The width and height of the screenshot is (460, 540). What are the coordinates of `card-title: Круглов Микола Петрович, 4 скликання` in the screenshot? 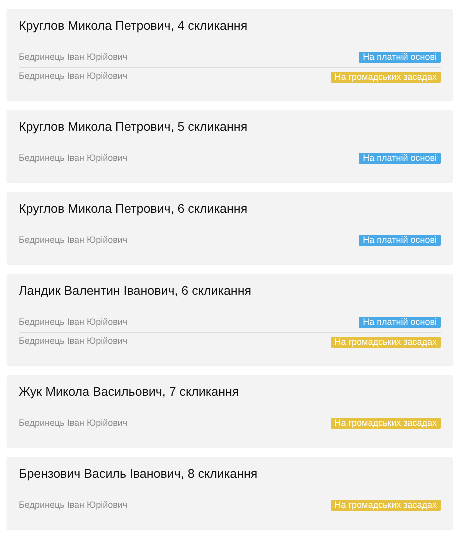 It's located at (134, 26).